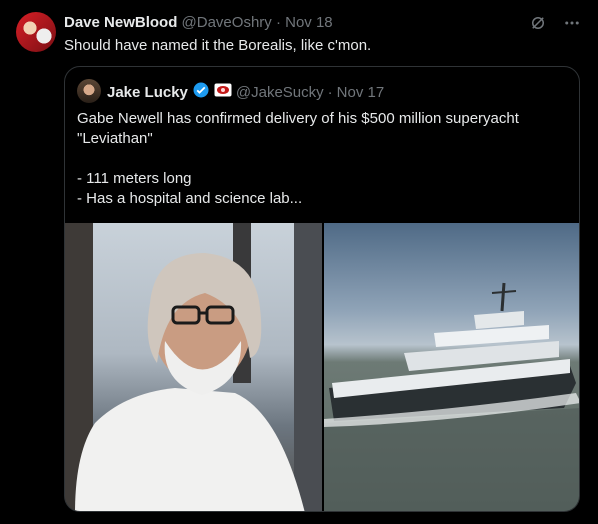  I want to click on quoted-text-line, so click(322, 159).